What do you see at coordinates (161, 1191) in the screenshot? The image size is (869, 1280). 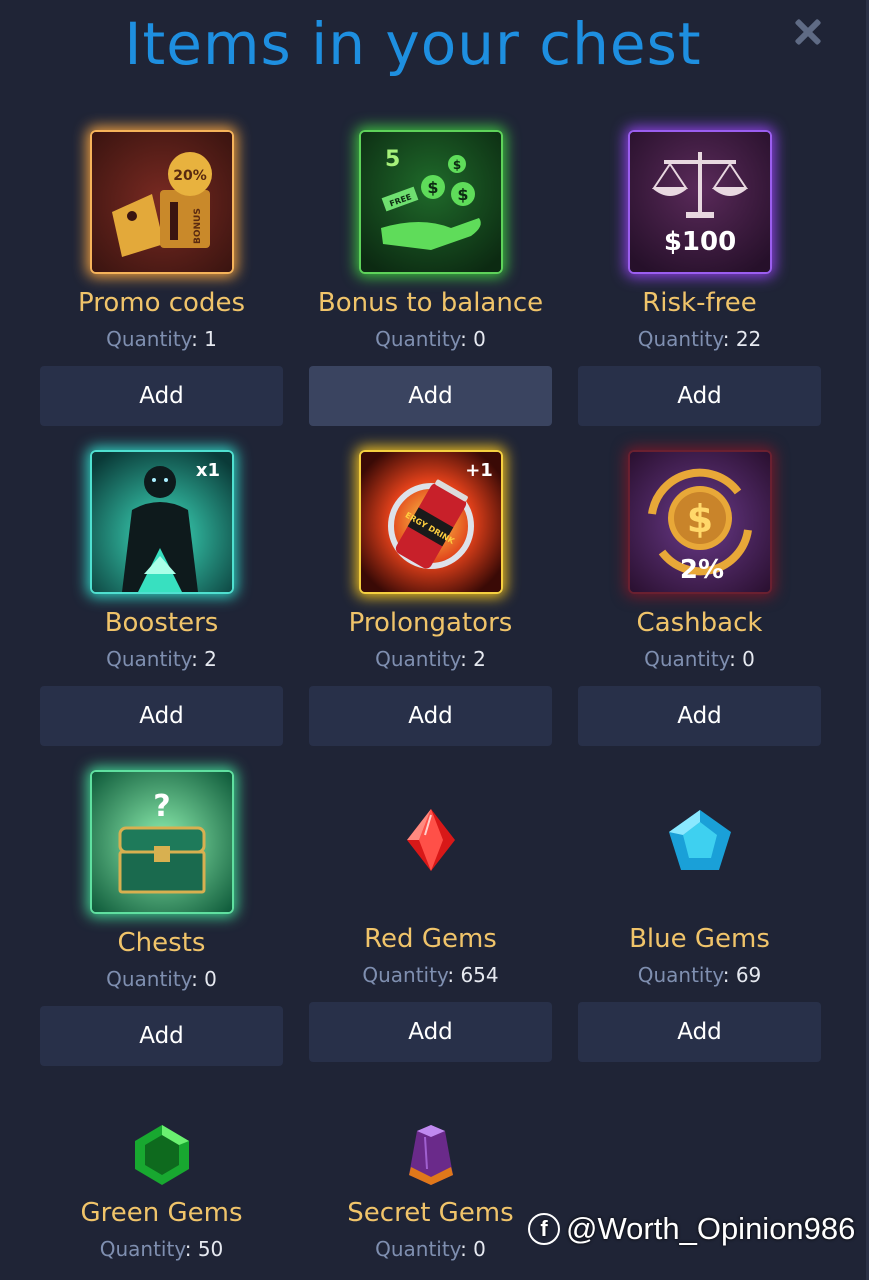 I see `item-card-green-gems: Green Gems Quantity: 50` at bounding box center [161, 1191].